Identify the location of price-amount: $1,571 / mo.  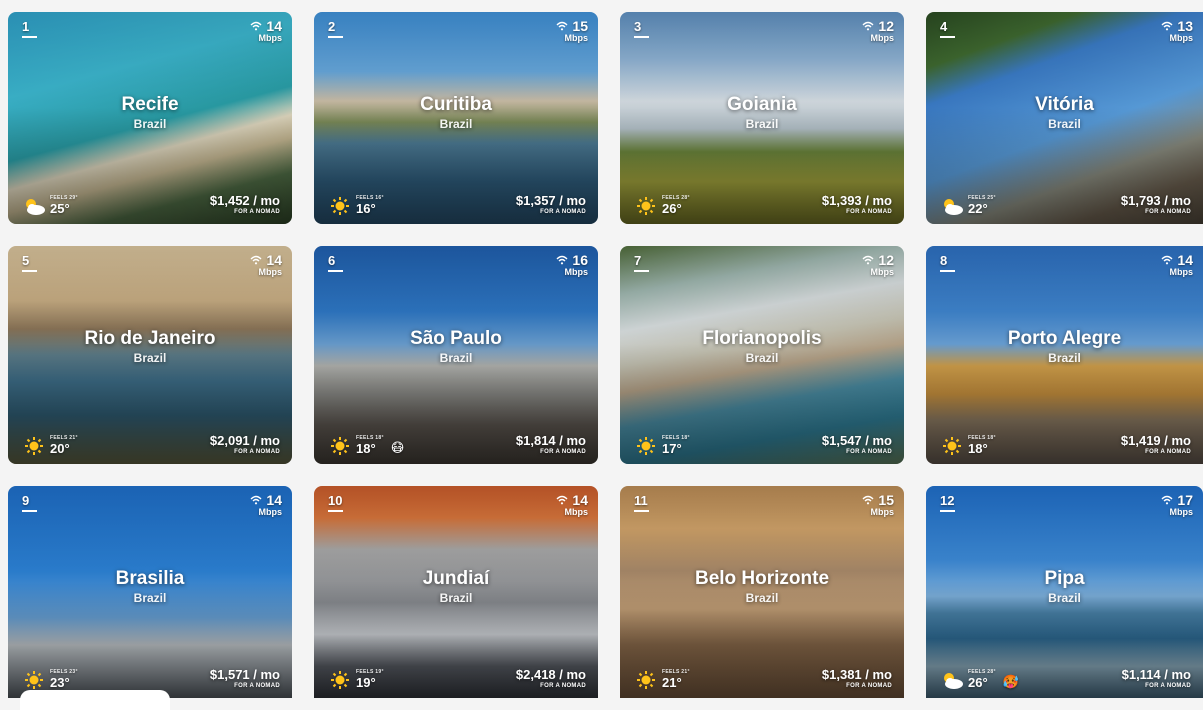
(244, 674).